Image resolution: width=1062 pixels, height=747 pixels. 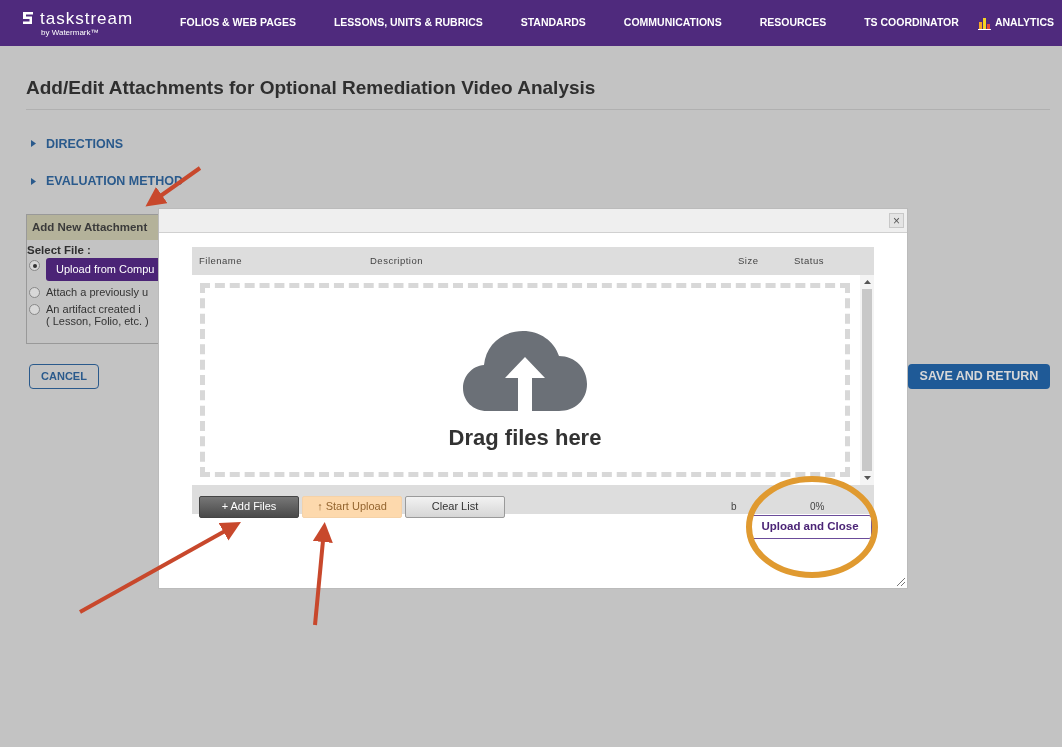 What do you see at coordinates (984, 23) in the screenshot?
I see `bar-chart-icon` at bounding box center [984, 23].